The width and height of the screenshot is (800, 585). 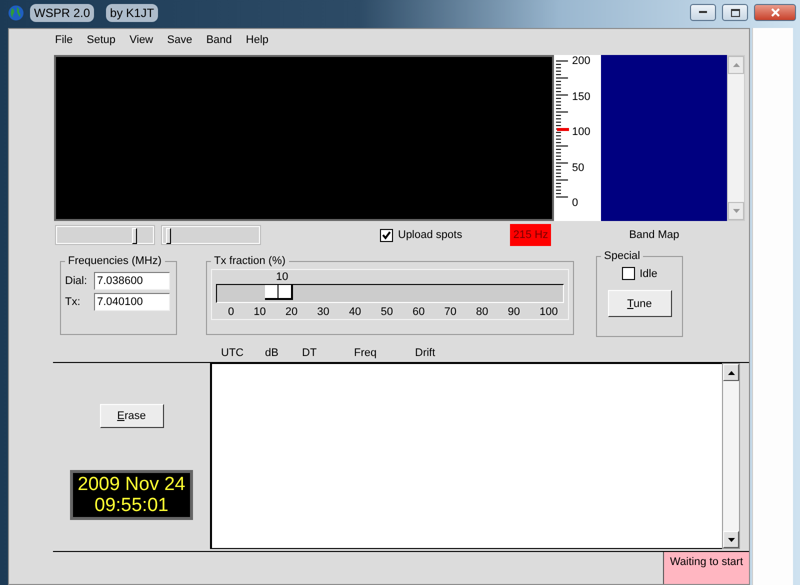 I want to click on scale-label: 150, so click(x=581, y=96).